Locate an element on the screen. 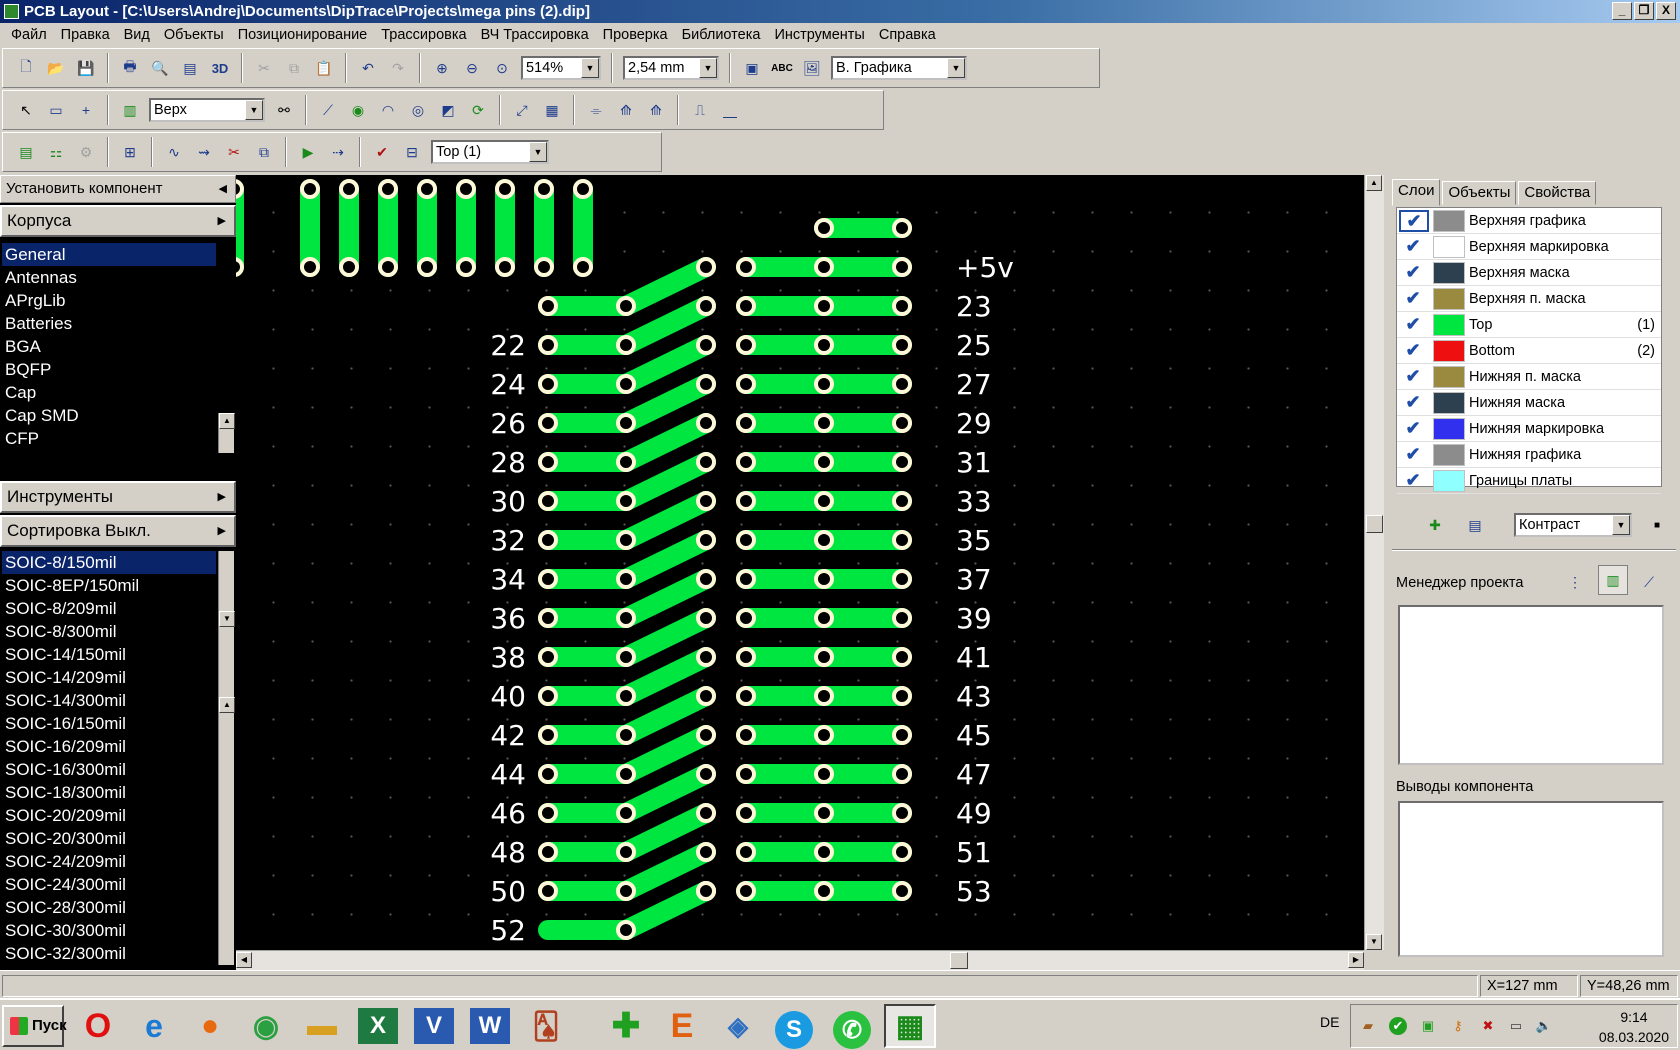  route-trace-icon: ⟋ is located at coordinates (328, 110).